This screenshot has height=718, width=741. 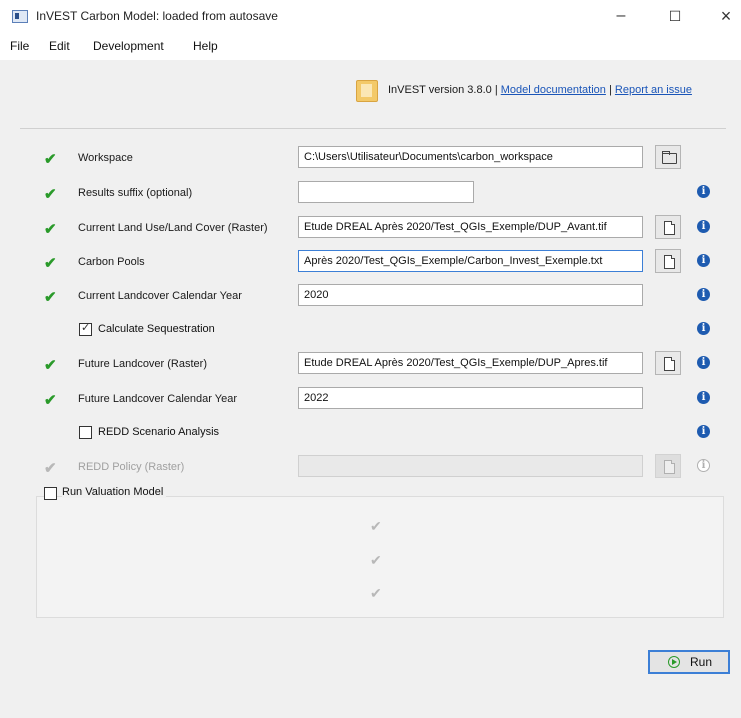 I want to click on valuation-label: Run Valuation Model, so click(x=114, y=492).